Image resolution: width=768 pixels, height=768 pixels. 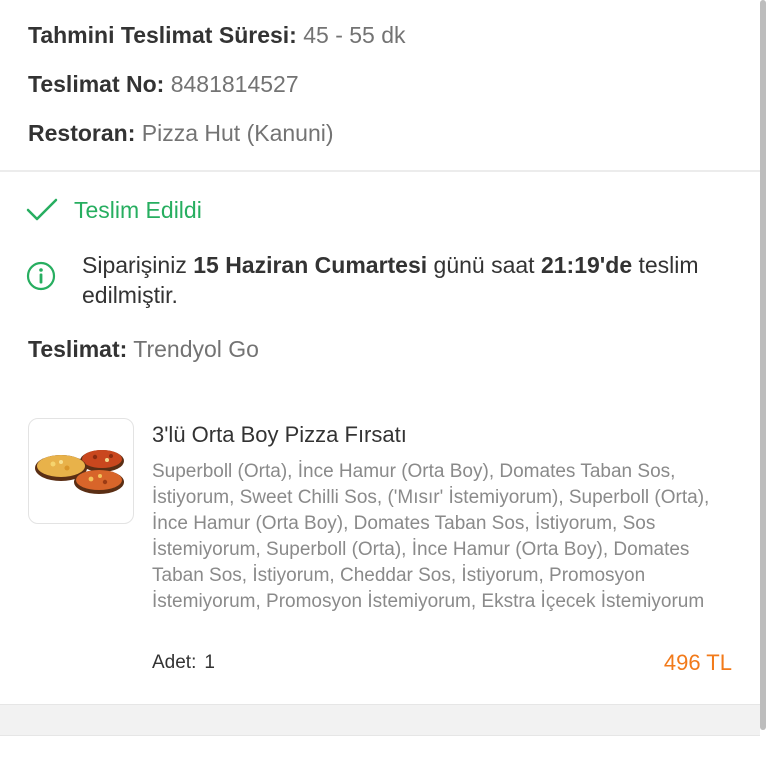 What do you see at coordinates (380, 720) in the screenshot?
I see `section-divider` at bounding box center [380, 720].